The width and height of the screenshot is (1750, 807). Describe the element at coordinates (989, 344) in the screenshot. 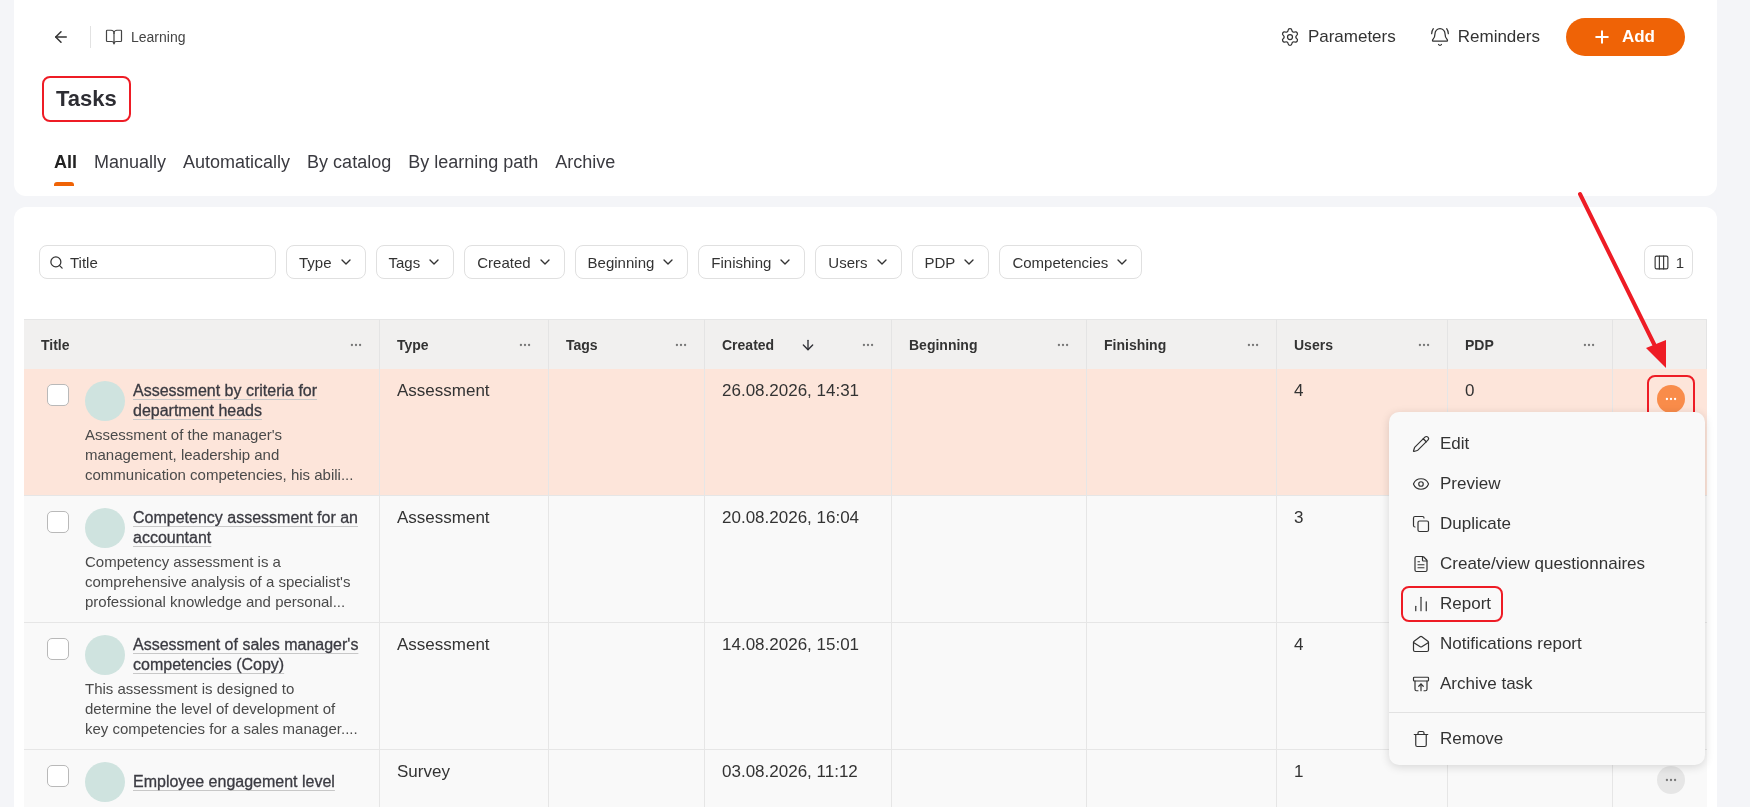

I see `column-header: Beginning` at that location.